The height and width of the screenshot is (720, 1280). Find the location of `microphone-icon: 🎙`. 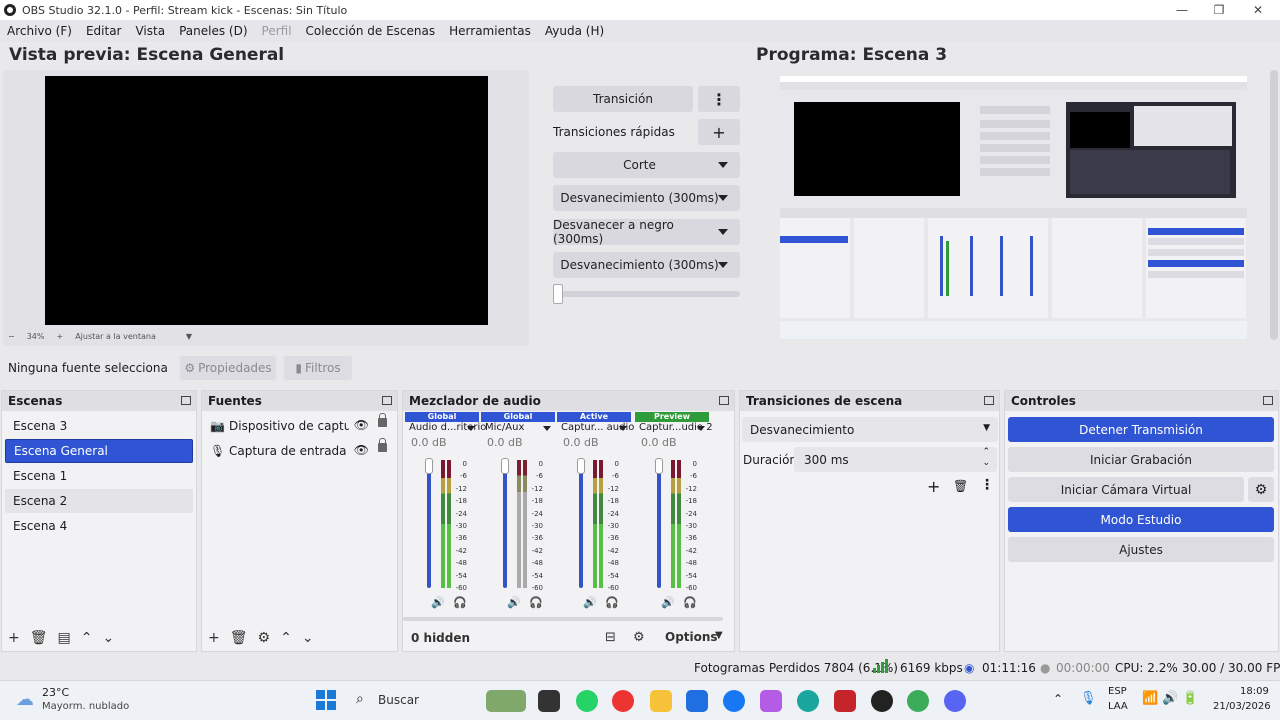

microphone-icon: 🎙 is located at coordinates (1088, 698).